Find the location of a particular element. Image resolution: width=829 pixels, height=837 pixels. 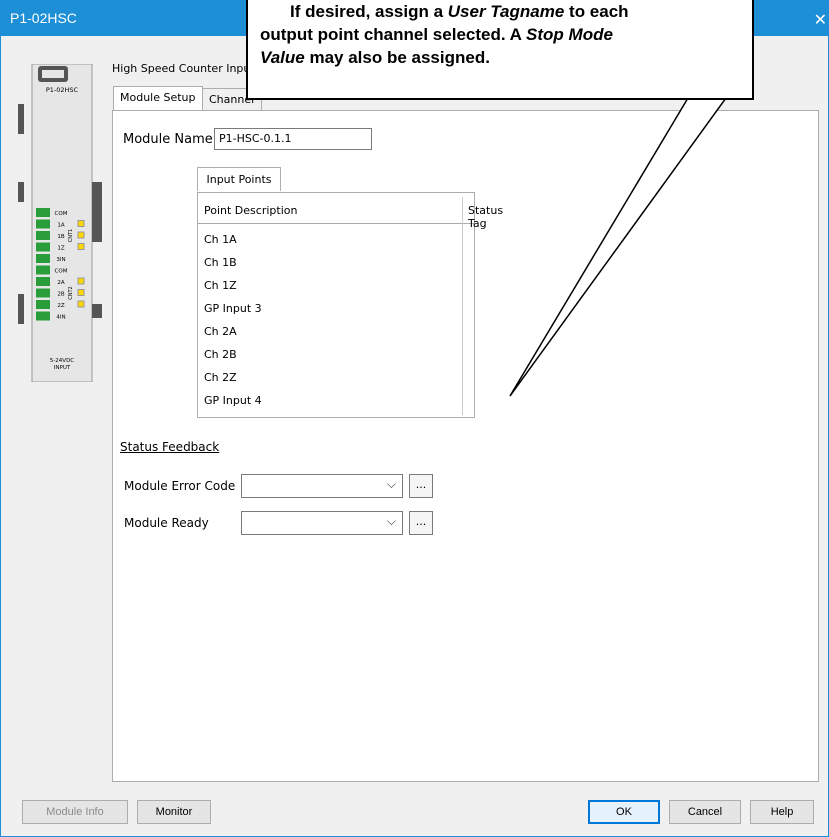

tab-module-setup: Module Setup is located at coordinates (158, 98).